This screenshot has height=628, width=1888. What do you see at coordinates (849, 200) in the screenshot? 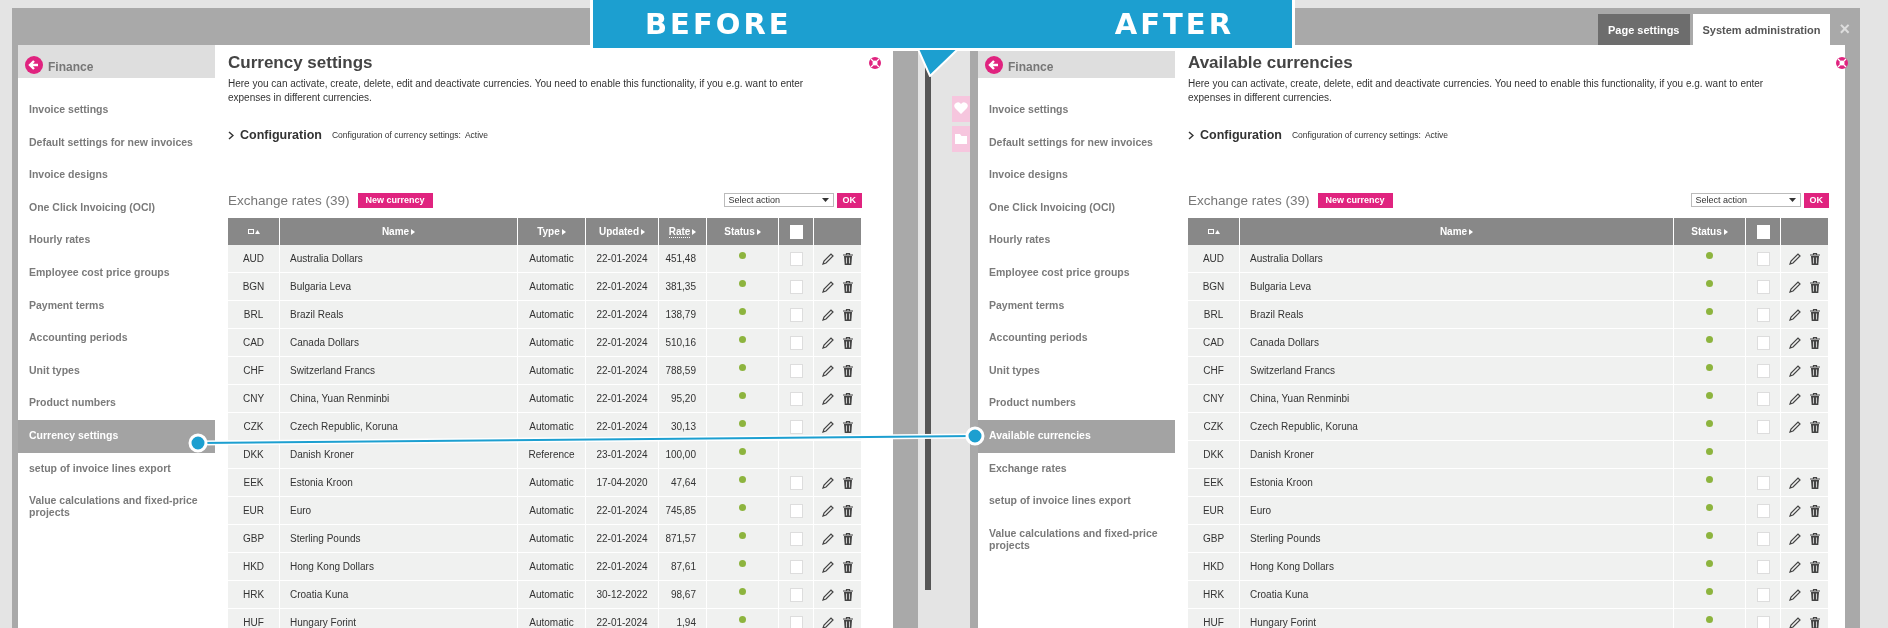
I see `ok-button: OK` at bounding box center [849, 200].